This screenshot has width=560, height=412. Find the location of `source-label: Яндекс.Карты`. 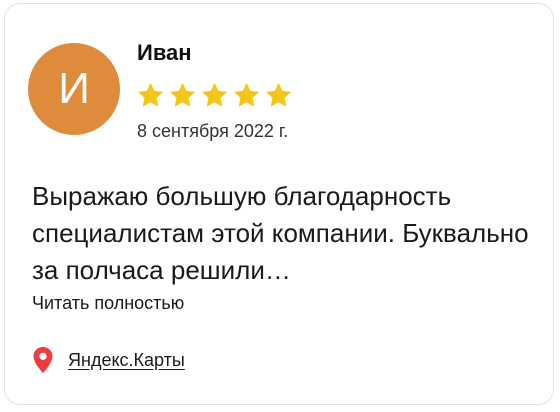

source-label: Яндекс.Карты is located at coordinates (126, 360).